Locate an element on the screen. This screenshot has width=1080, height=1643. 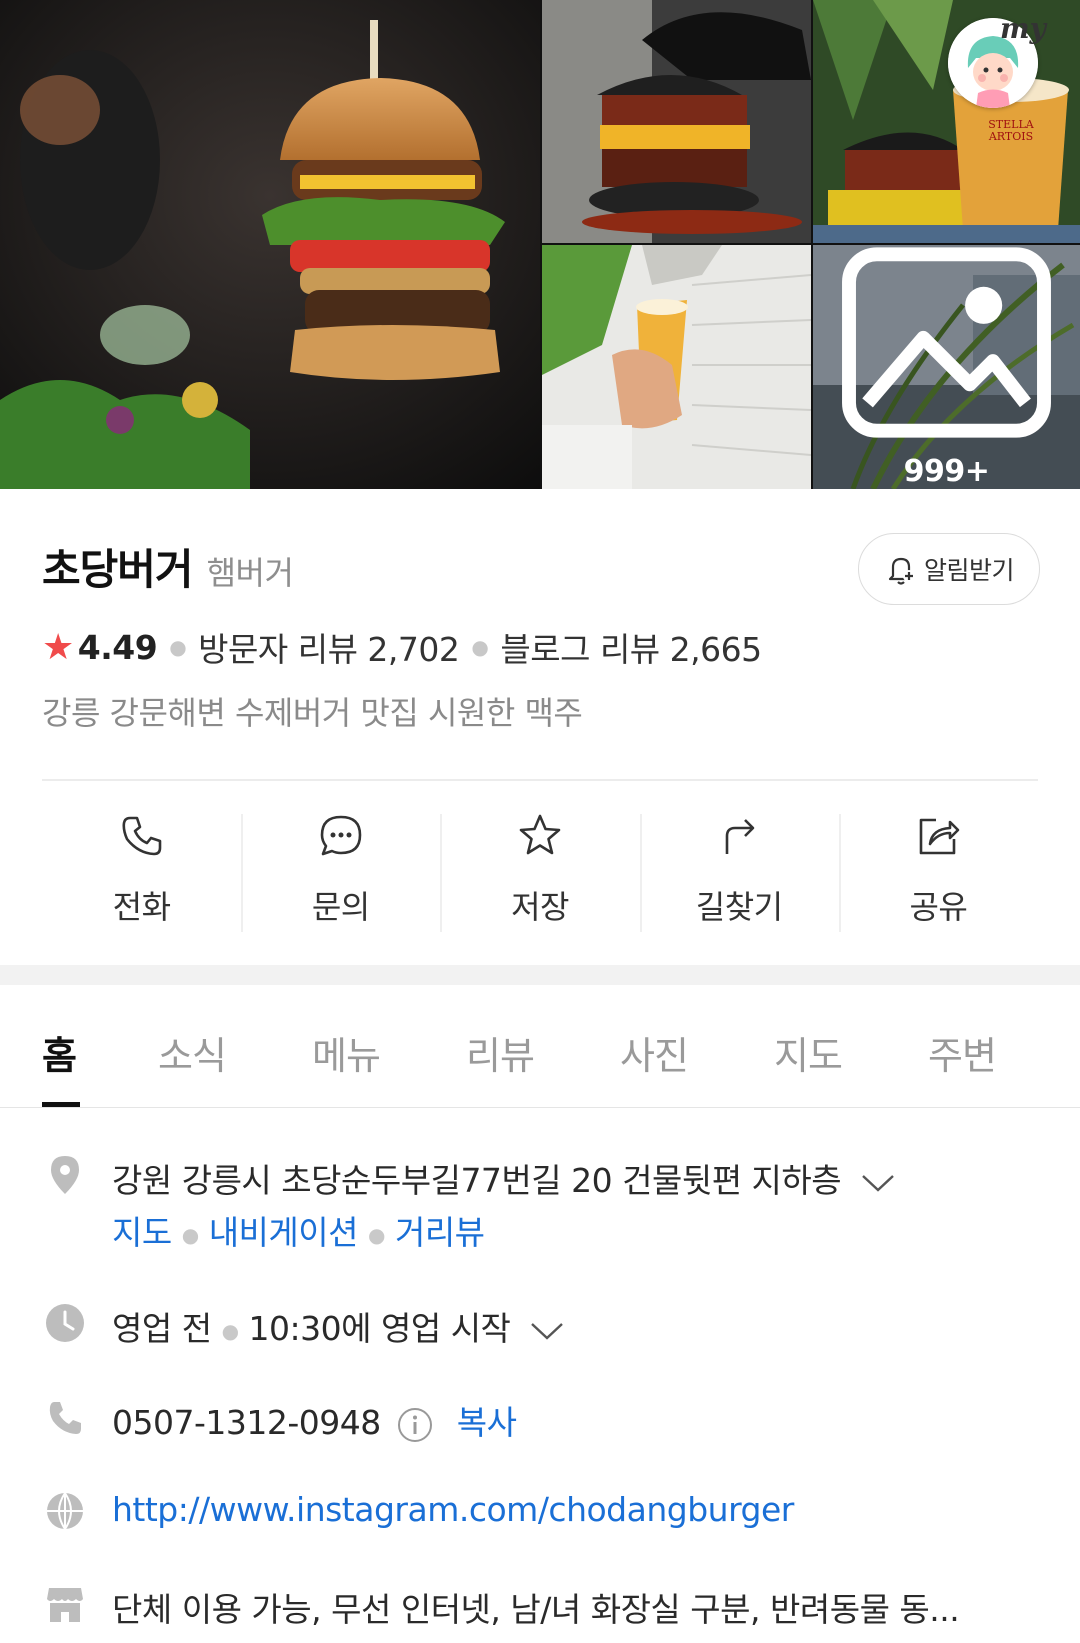
section-separator is located at coordinates (540, 975).